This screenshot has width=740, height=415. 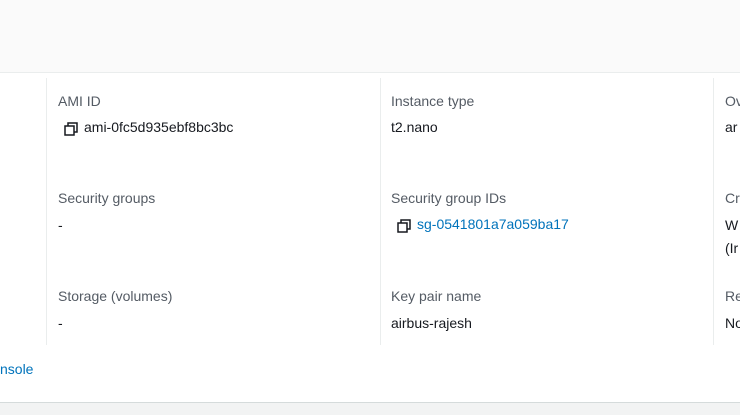 What do you see at coordinates (732, 248) in the screenshot?
I see `credit-value-line2: (Ir` at bounding box center [732, 248].